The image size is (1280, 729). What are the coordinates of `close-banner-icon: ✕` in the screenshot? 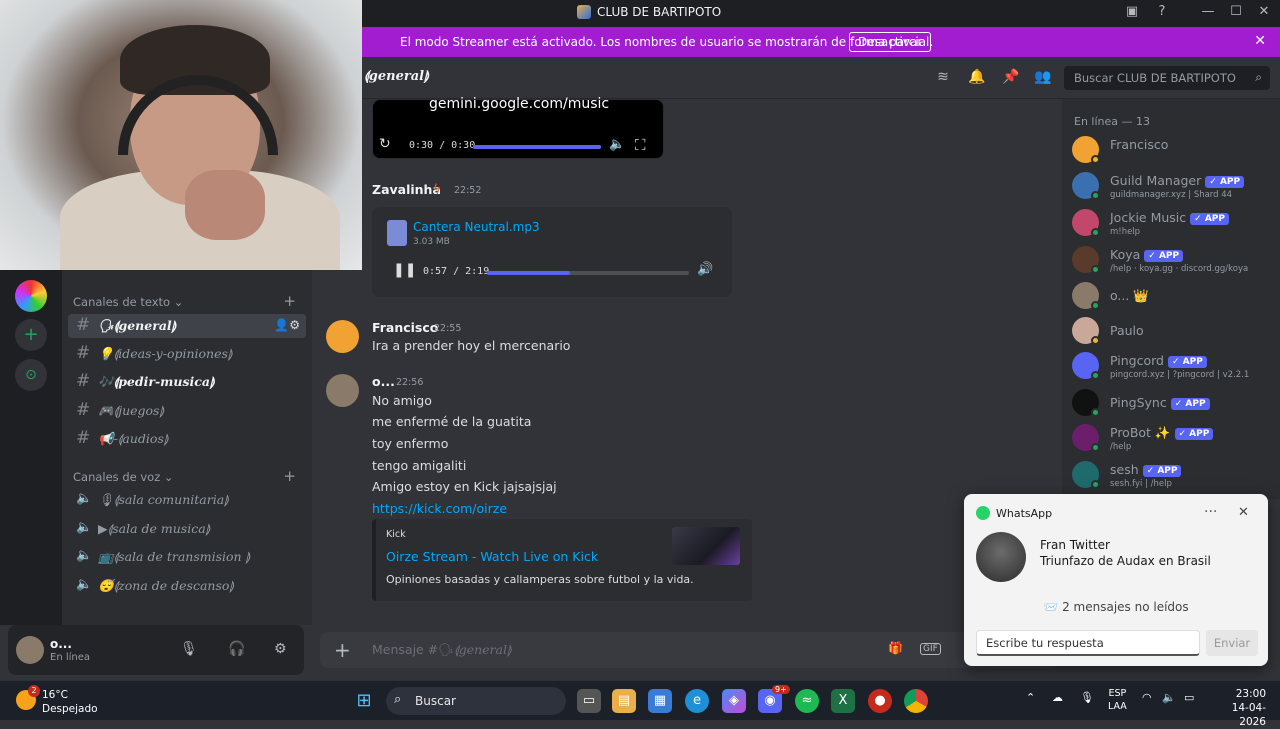 It's located at (1260, 41).